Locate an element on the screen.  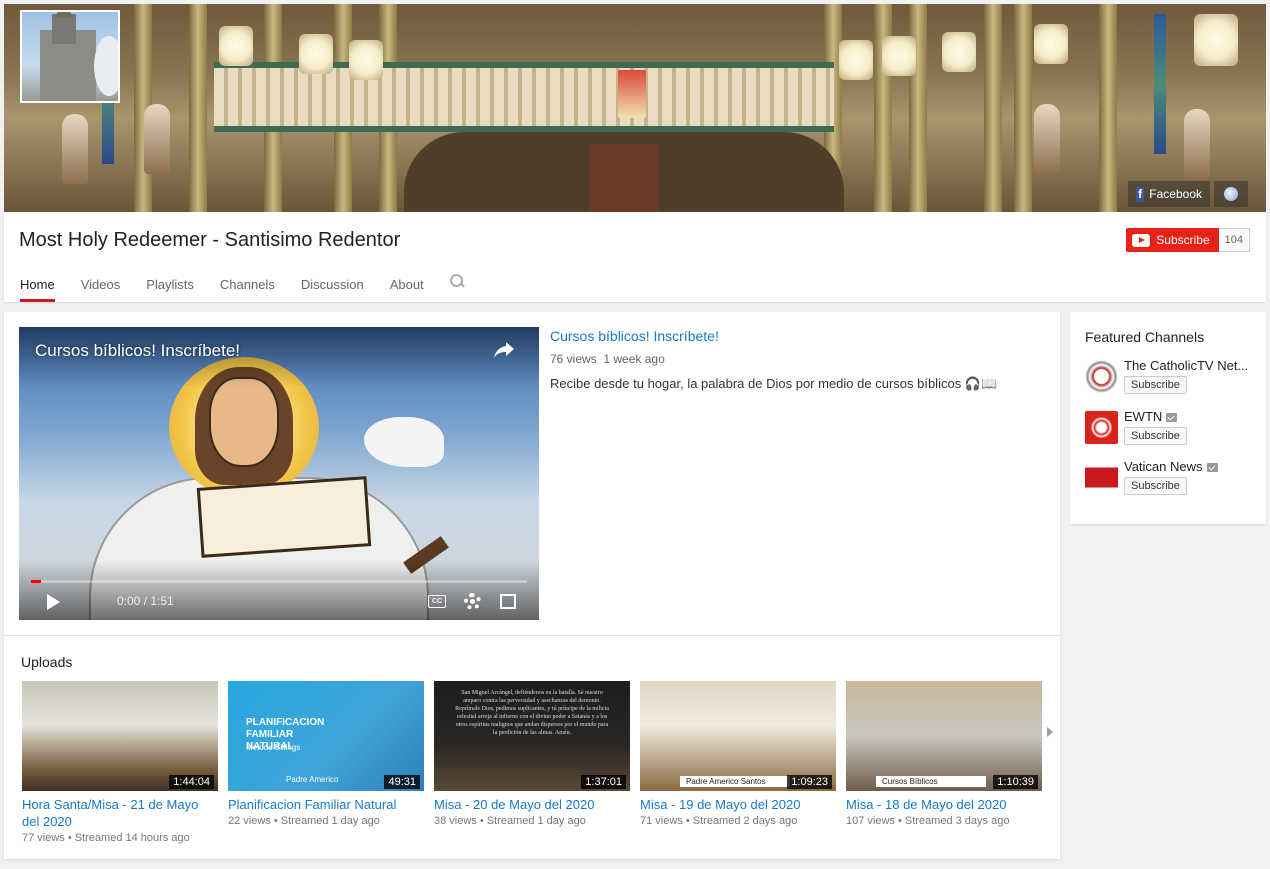
facebook-link: f Facebook is located at coordinates (1169, 194).